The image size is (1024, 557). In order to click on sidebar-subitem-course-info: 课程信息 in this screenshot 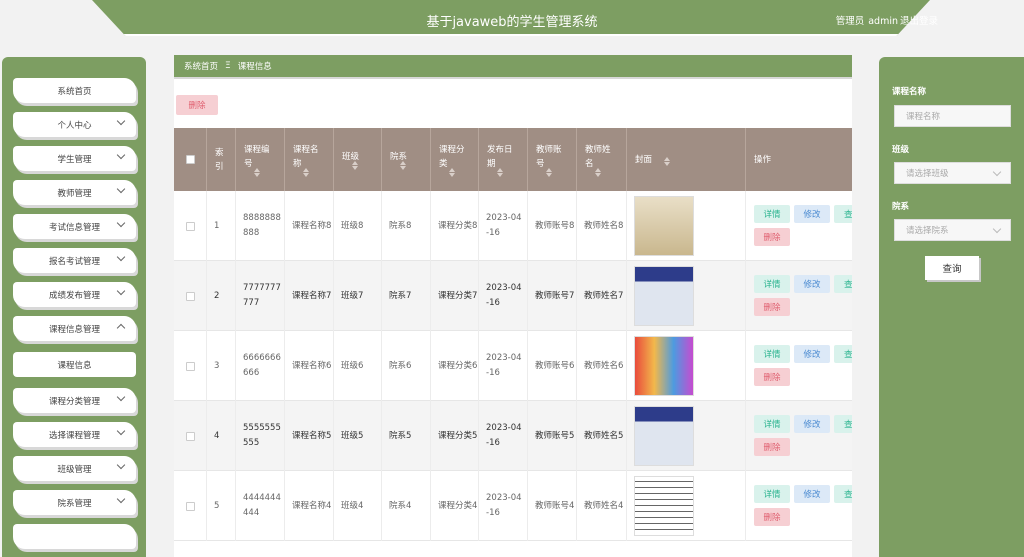, I will do `click(74, 364)`.